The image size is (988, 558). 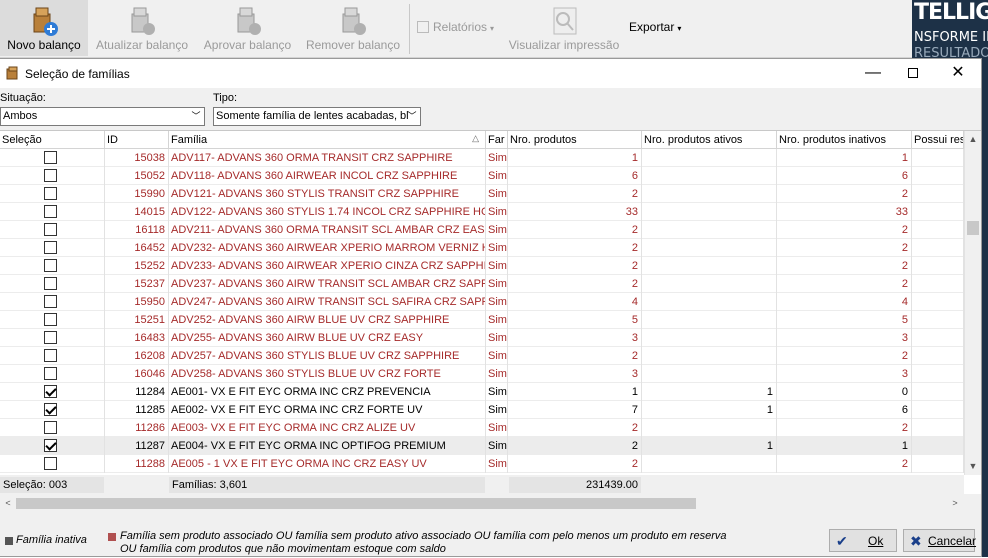 What do you see at coordinates (137, 140) in the screenshot?
I see `column-header: ID` at bounding box center [137, 140].